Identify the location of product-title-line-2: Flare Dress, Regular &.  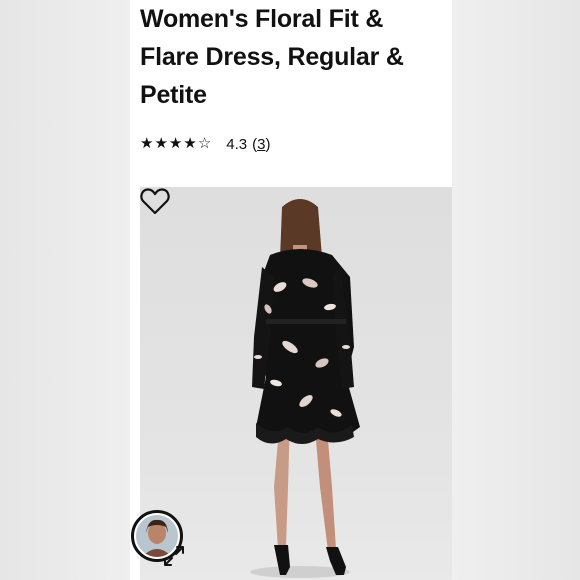
(272, 57).